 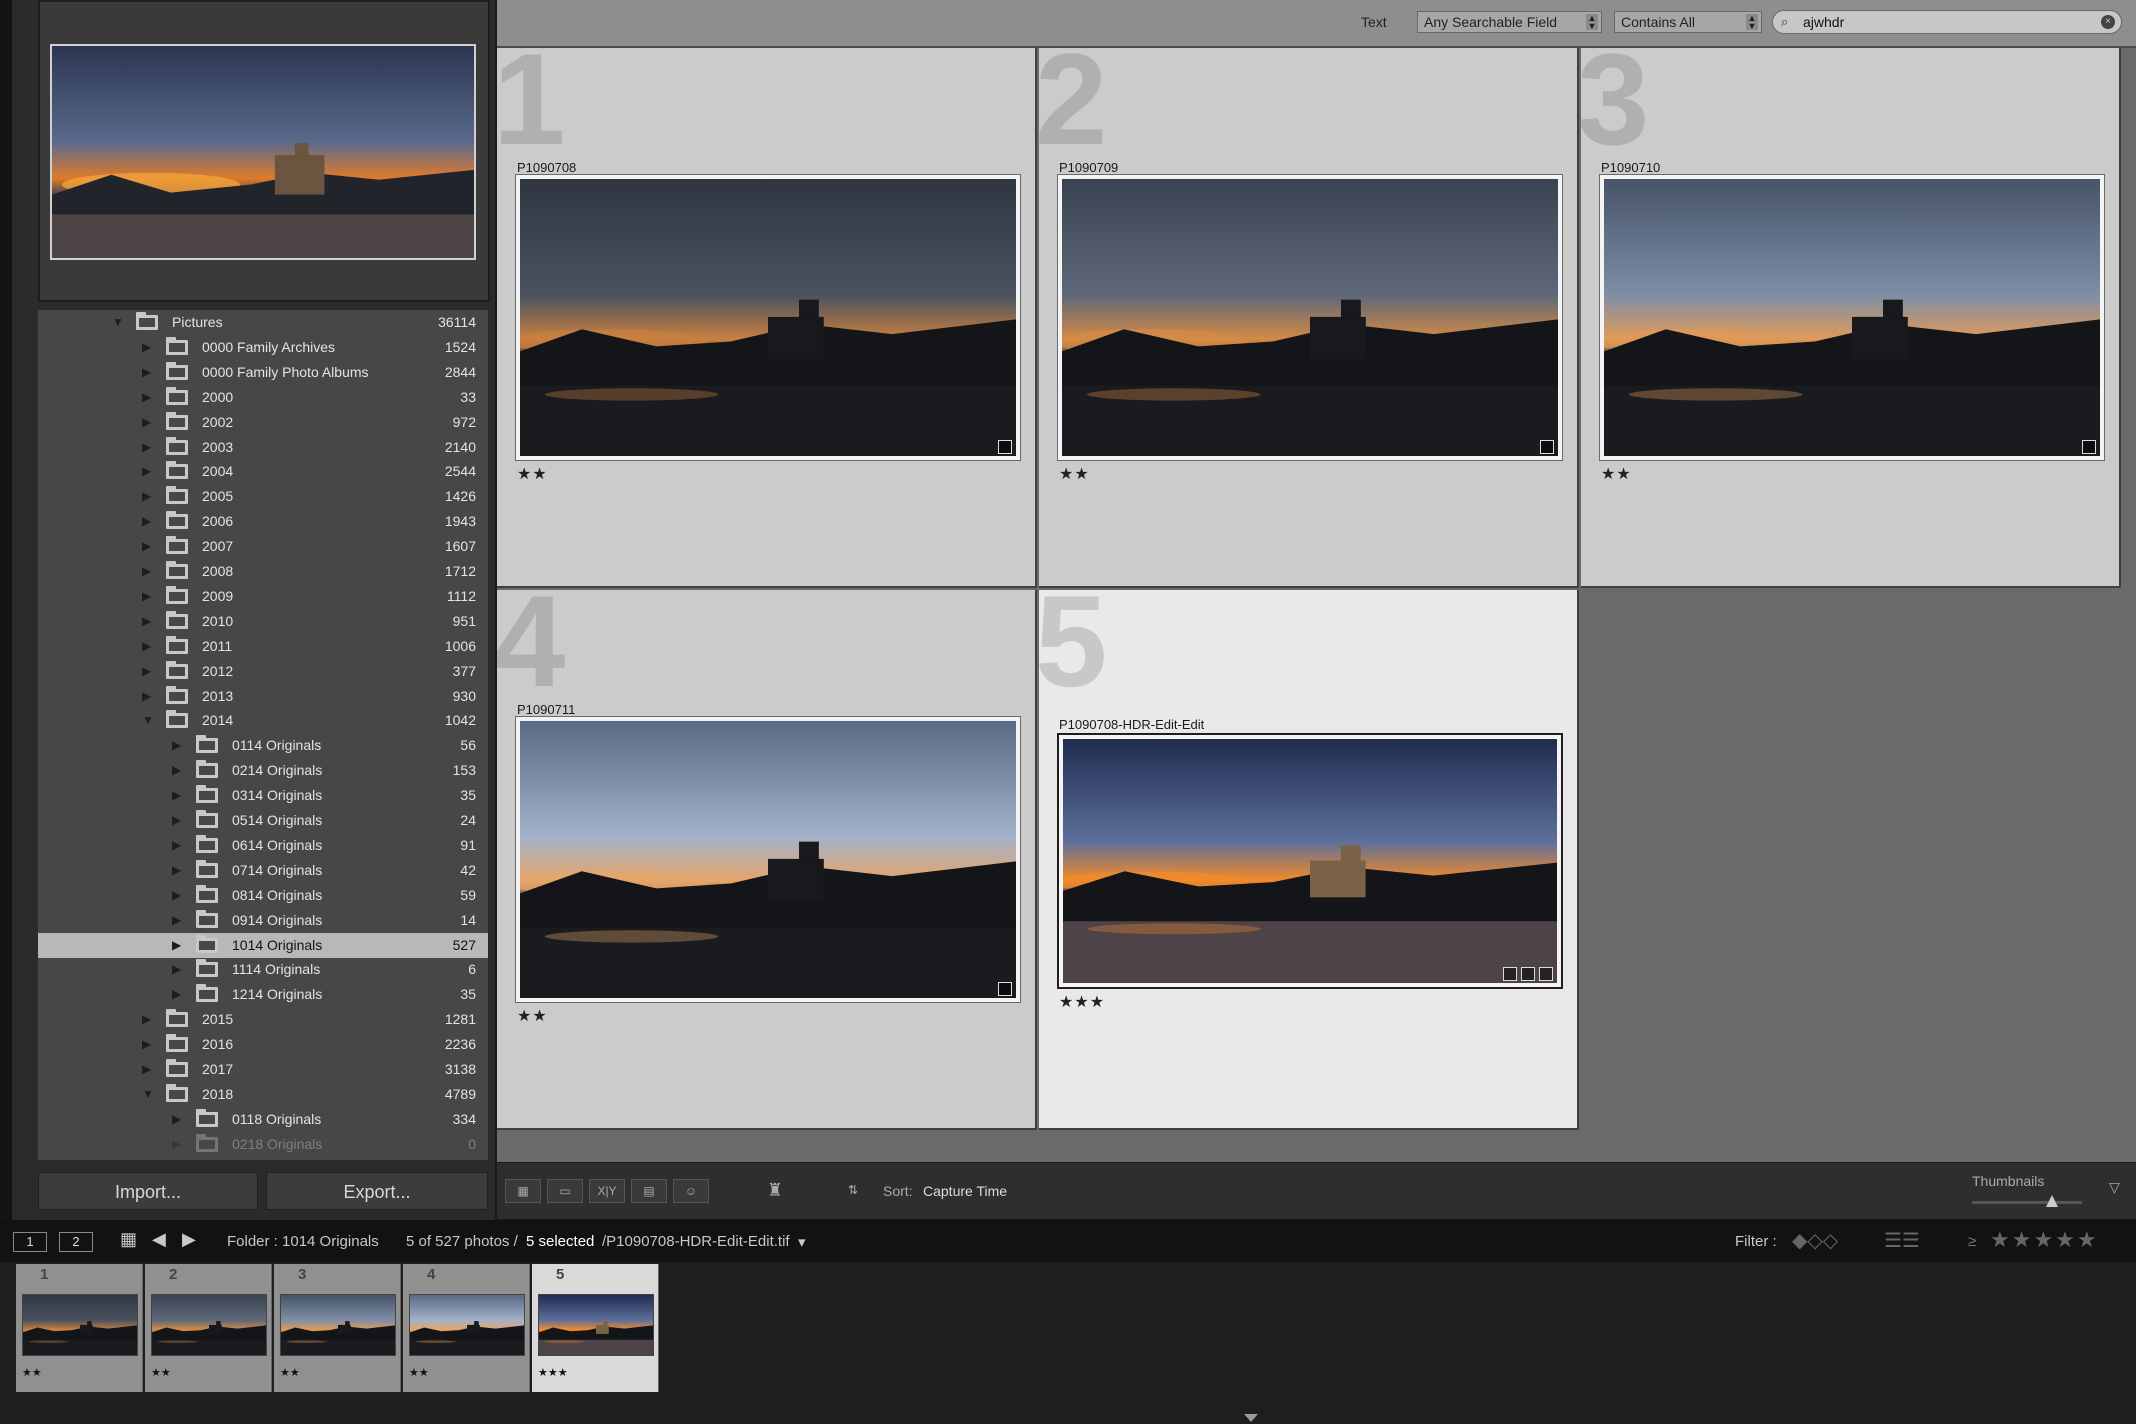 What do you see at coordinates (1528, 974) in the screenshot?
I see `virtual-copy-icon` at bounding box center [1528, 974].